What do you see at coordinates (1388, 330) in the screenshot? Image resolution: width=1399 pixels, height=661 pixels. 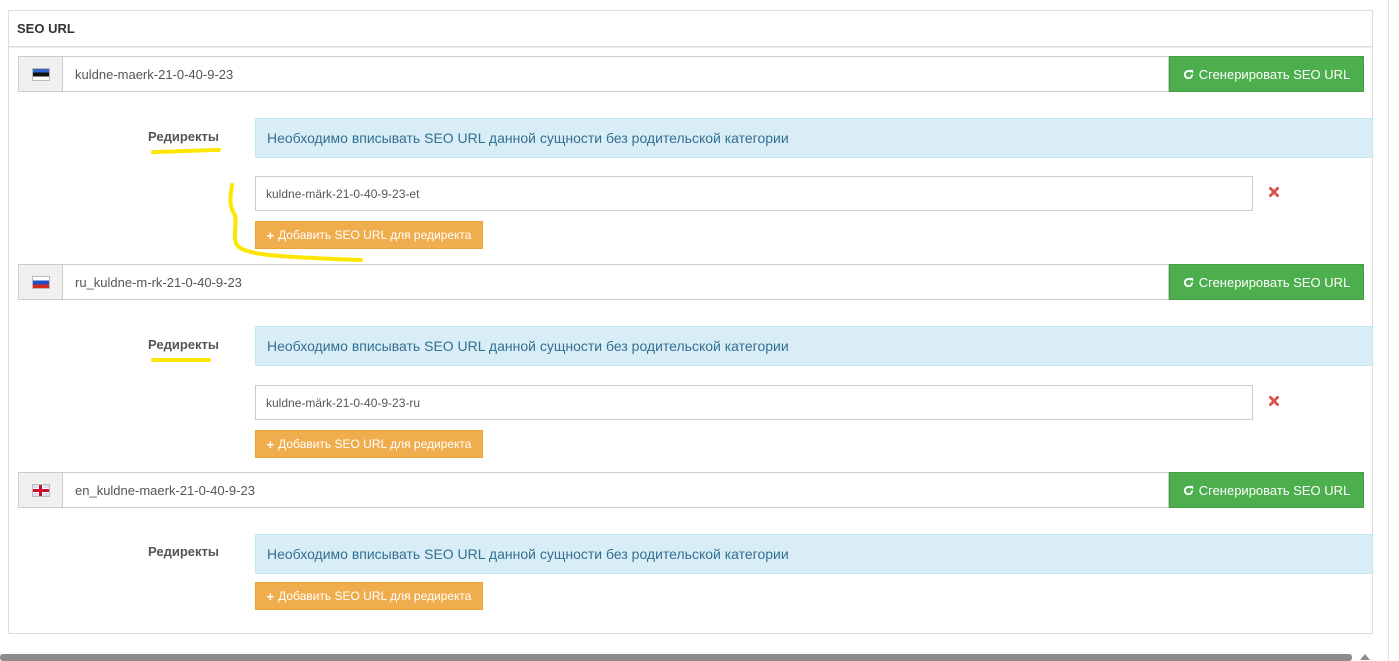 I see `page-edge-divider` at bounding box center [1388, 330].